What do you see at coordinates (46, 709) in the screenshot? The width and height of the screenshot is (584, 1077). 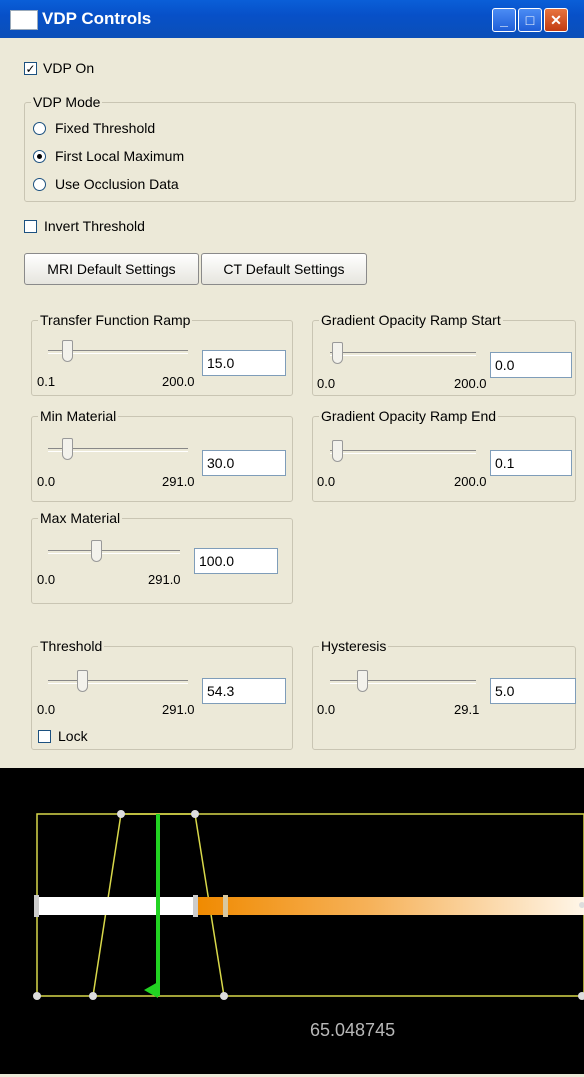 I see `threshold-min: 0.0` at bounding box center [46, 709].